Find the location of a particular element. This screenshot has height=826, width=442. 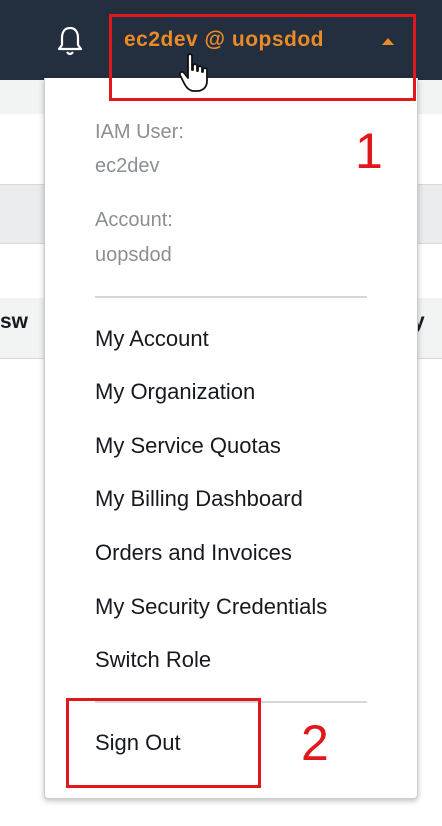

menu-item-my-service-quotas: My Service Quotas is located at coordinates (188, 446).